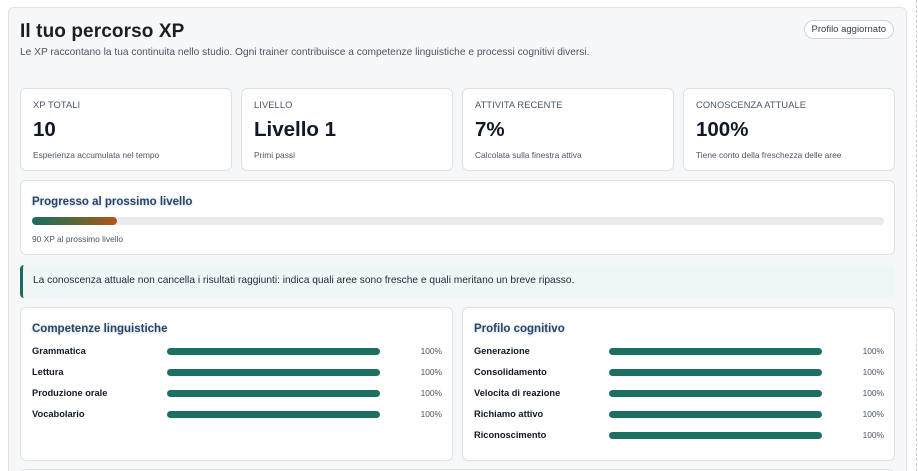 The width and height of the screenshot is (918, 471). I want to click on skill-row: Consolidamento 100%, so click(679, 373).